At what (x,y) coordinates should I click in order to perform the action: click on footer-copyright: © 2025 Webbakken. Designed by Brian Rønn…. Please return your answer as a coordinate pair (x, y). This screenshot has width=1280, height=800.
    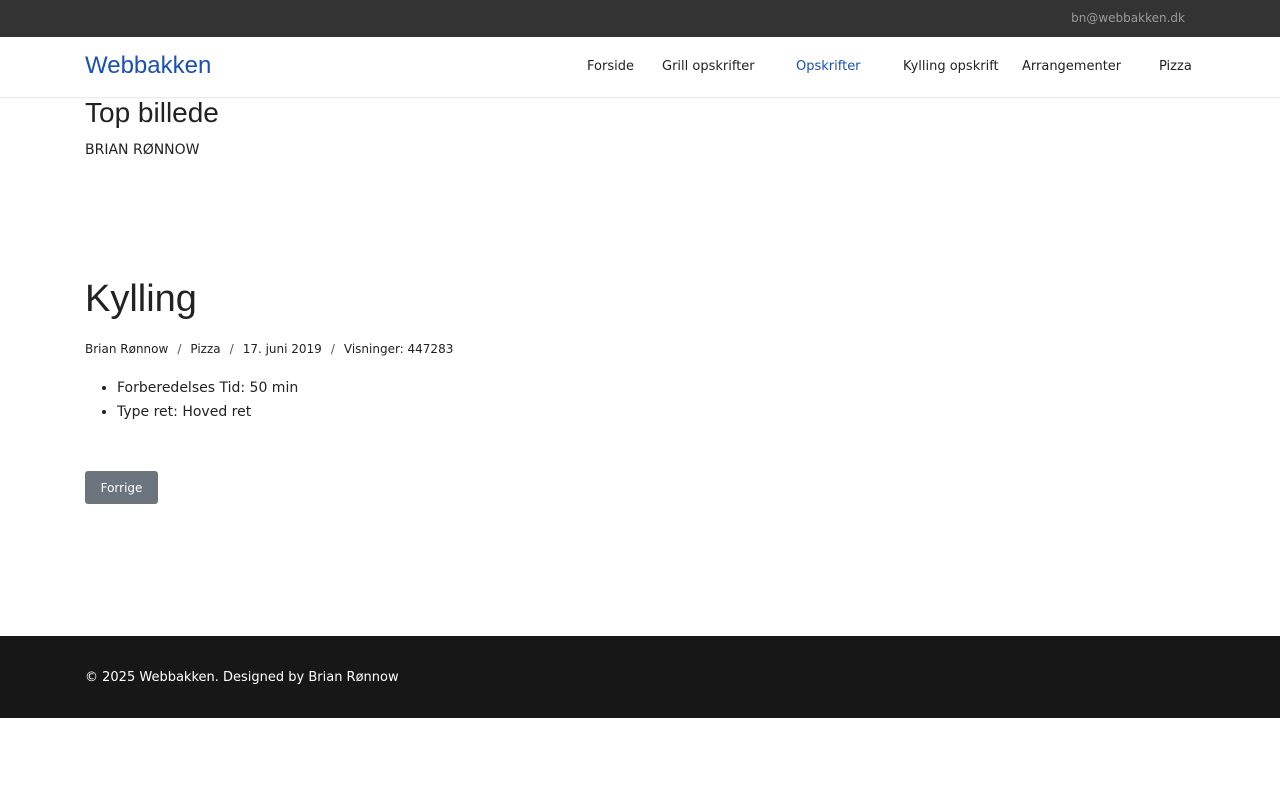
    Looking at the image, I should click on (242, 677).